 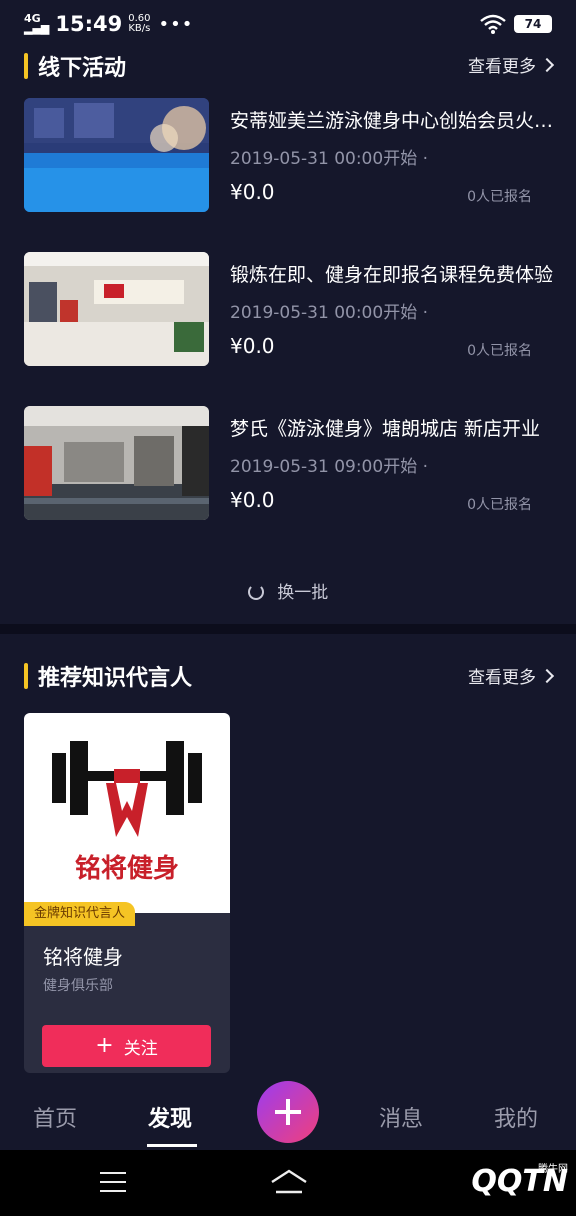 I want to click on event-title: 安蒂娅美兰游泳健身中心创始会员火热招募中, so click(x=392, y=121).